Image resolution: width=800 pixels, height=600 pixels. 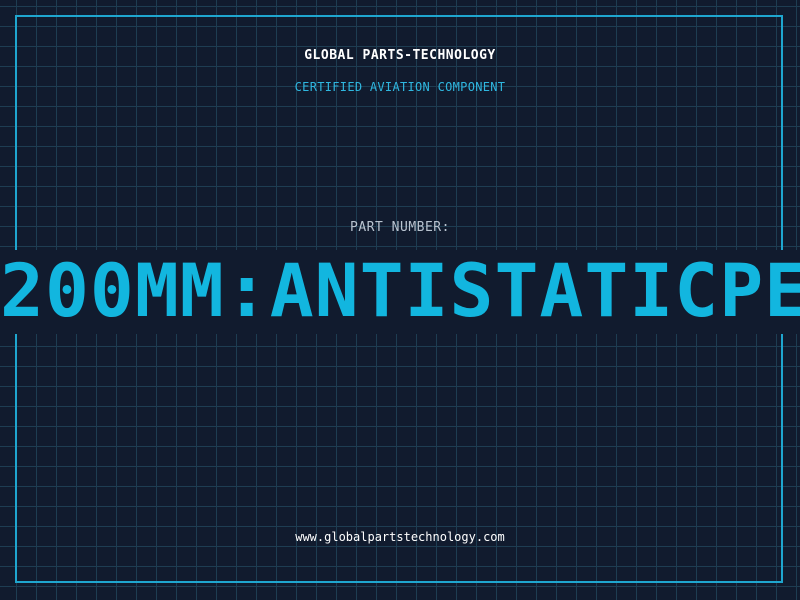 I want to click on website-url: www.globalpartstechnology.com, so click(x=400, y=537).